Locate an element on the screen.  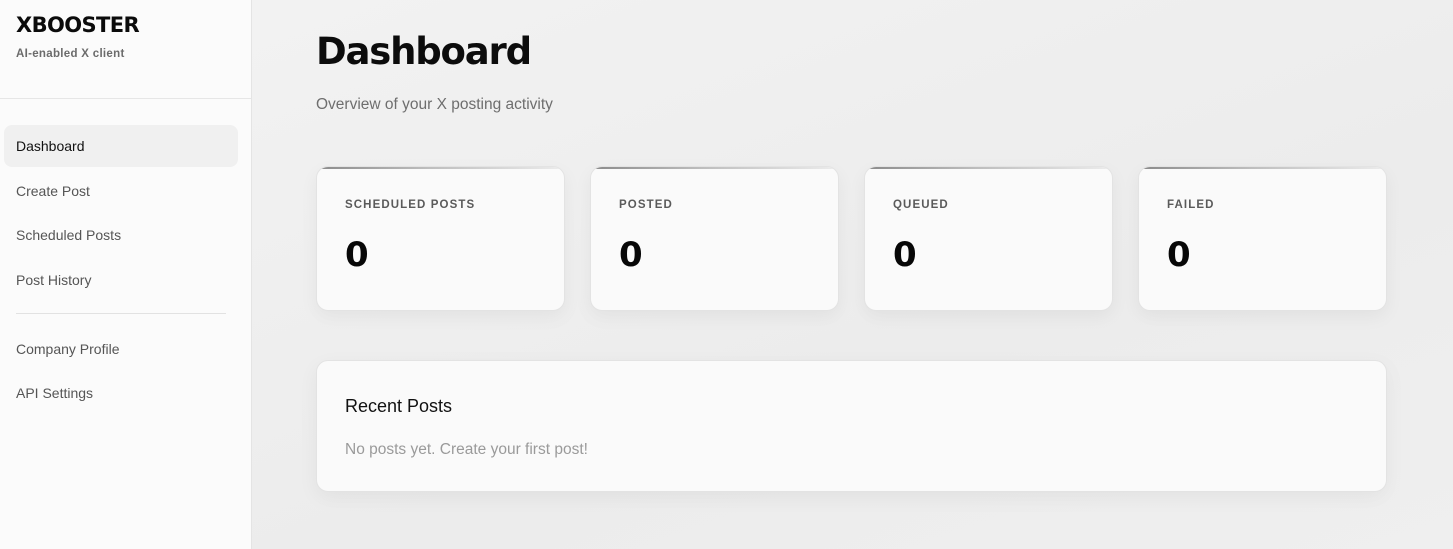
stat-card-posted: POSTED 0 is located at coordinates (714, 238).